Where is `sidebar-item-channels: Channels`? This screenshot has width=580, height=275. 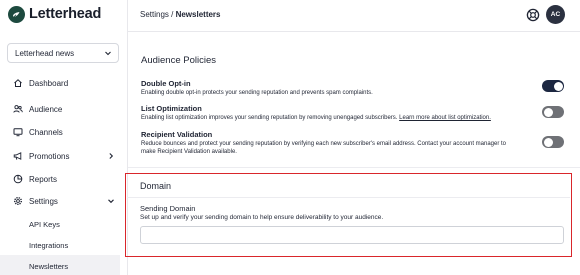
sidebar-item-channels: Channels is located at coordinates (64, 132).